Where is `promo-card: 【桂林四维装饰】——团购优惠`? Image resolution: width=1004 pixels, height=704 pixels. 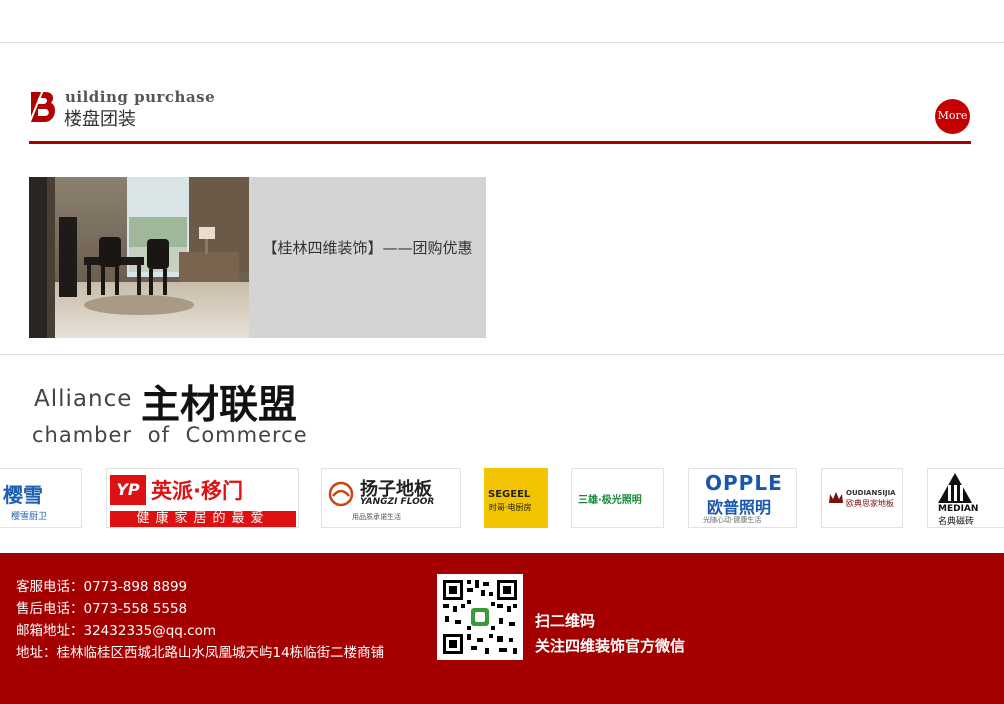
promo-card: 【桂林四维装饰】——团购优惠 is located at coordinates (257, 257).